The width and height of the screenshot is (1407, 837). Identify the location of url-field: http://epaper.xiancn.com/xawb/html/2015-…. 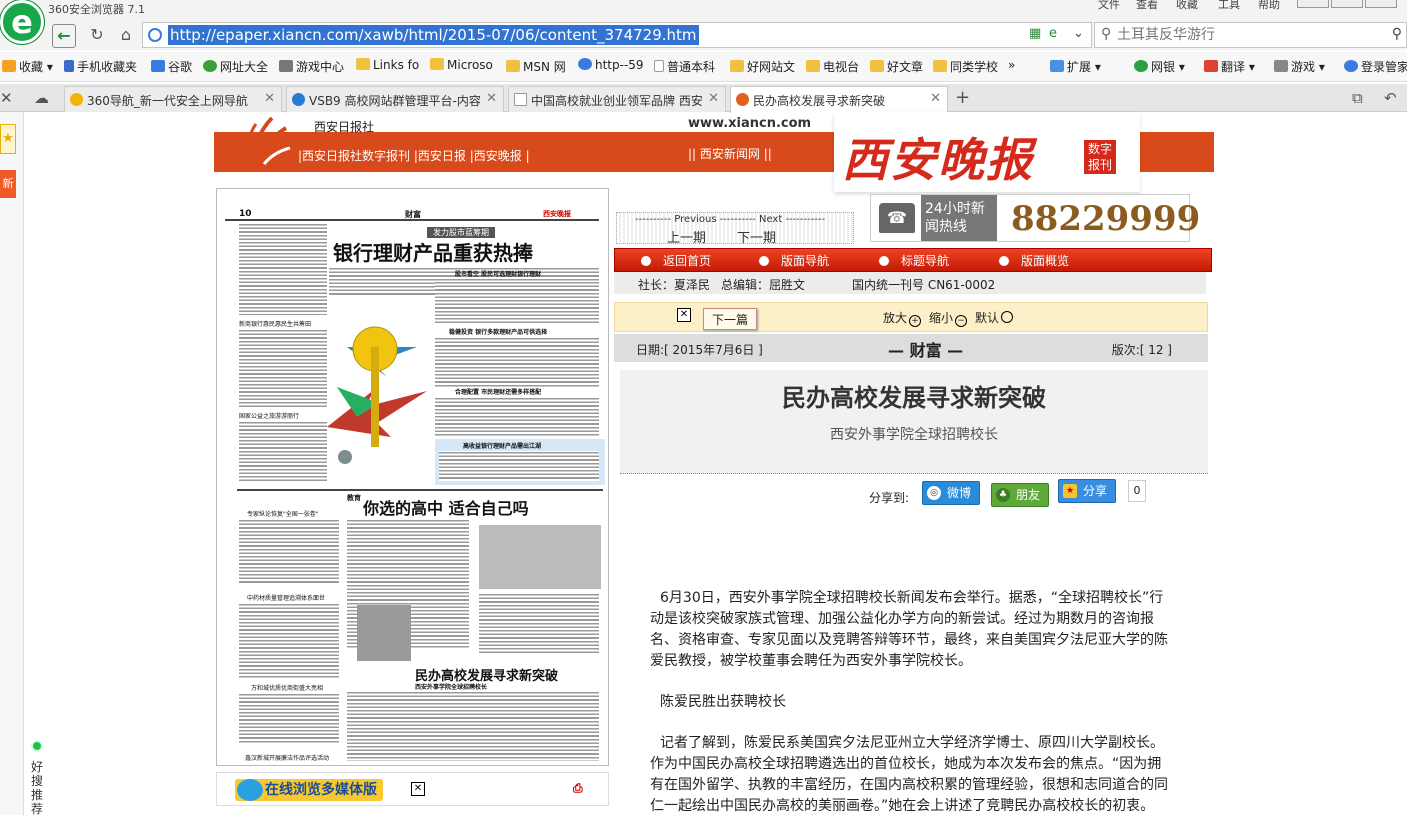
(617, 35).